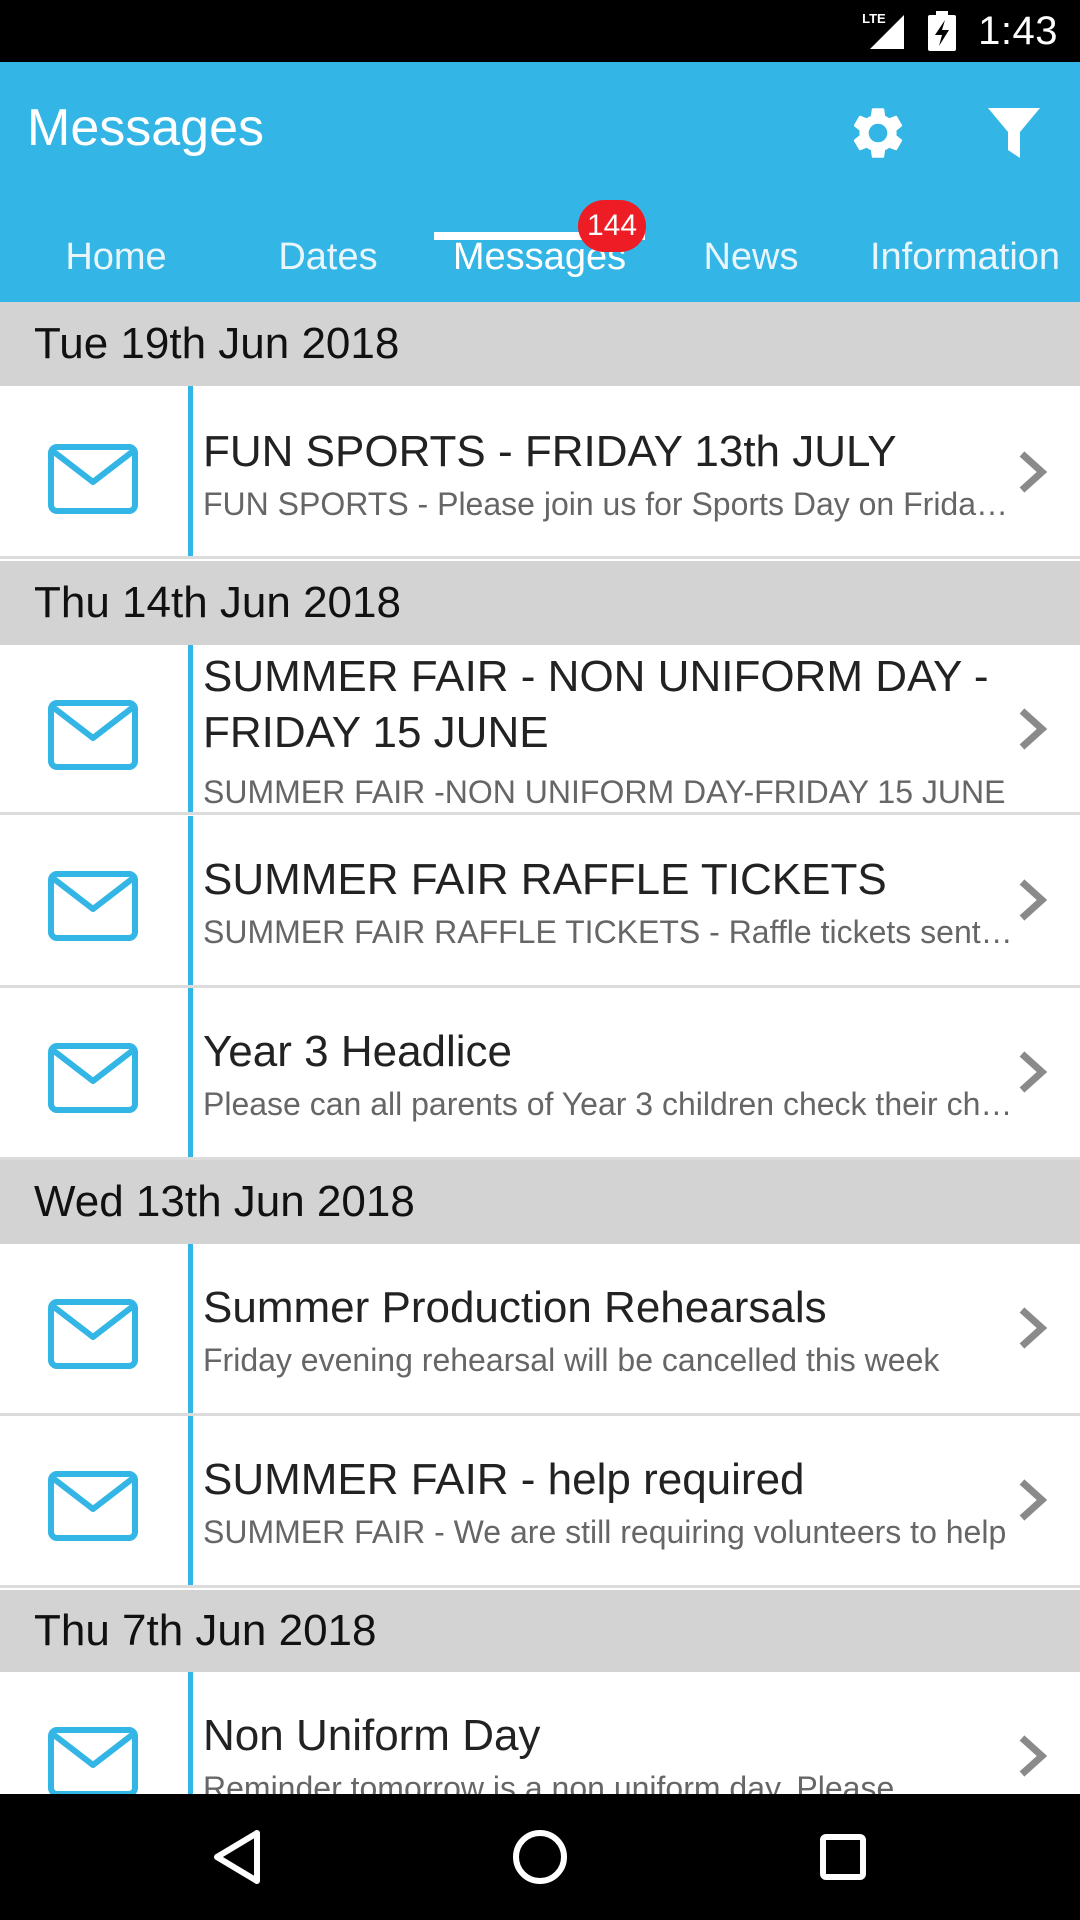 The width and height of the screenshot is (1080, 1920). What do you see at coordinates (960, 31) in the screenshot?
I see `status-icons: LTE 1:43` at bounding box center [960, 31].